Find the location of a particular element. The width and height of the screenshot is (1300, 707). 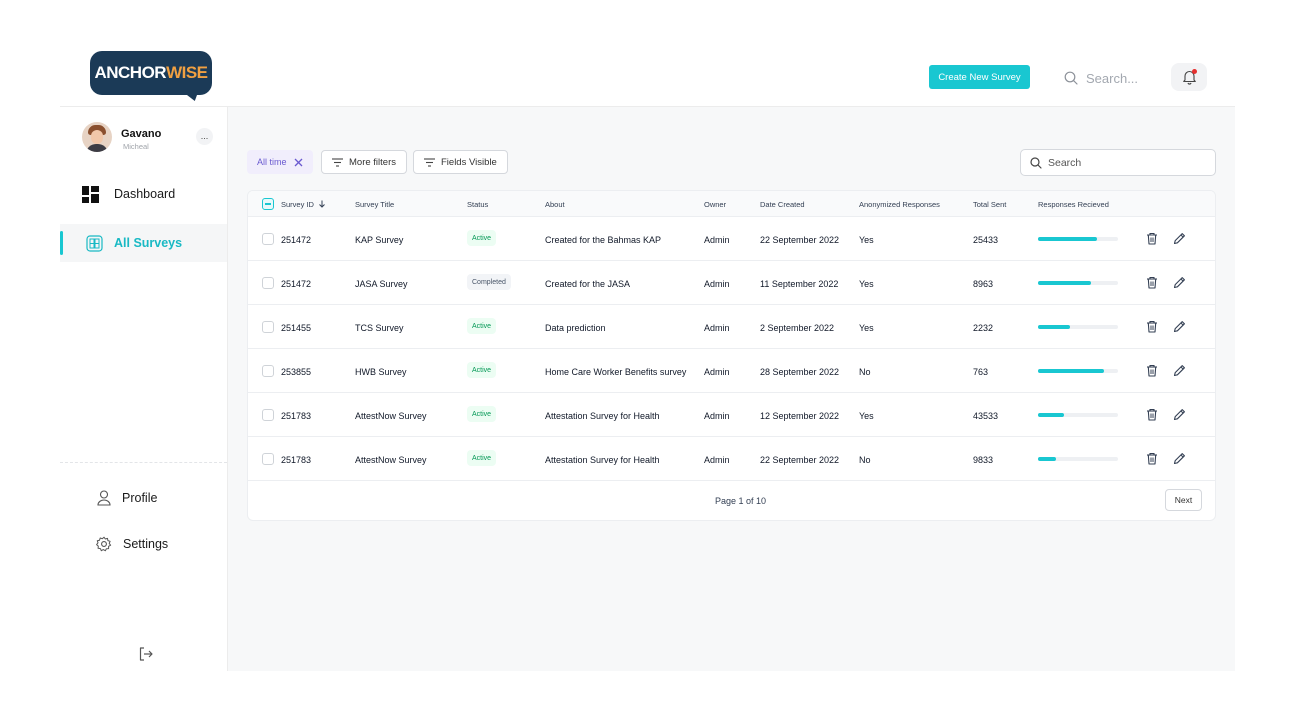

sidebar-item-label: All Surveys is located at coordinates (148, 243).